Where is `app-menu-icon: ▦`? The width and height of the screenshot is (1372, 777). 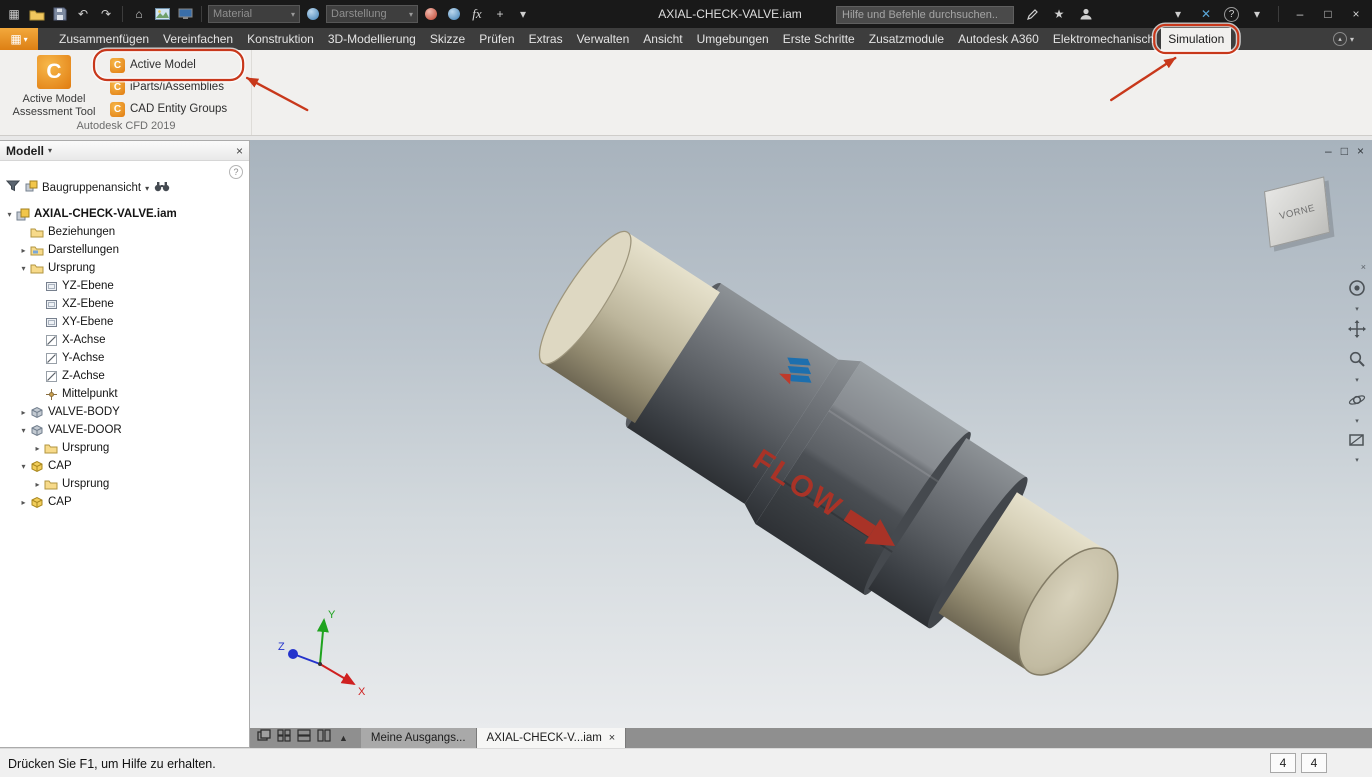
app-menu-icon: ▦ is located at coordinates (14, 14).